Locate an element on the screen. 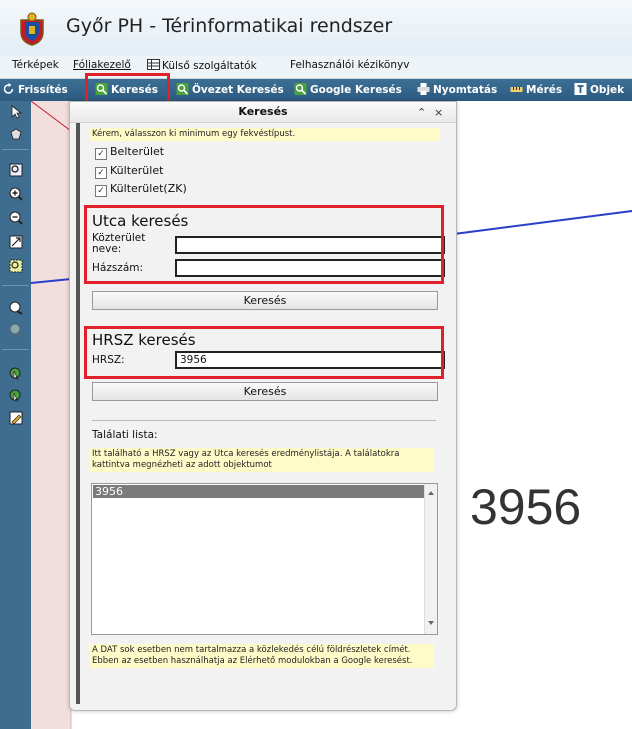  hrsz-search-highlight is located at coordinates (264, 352).